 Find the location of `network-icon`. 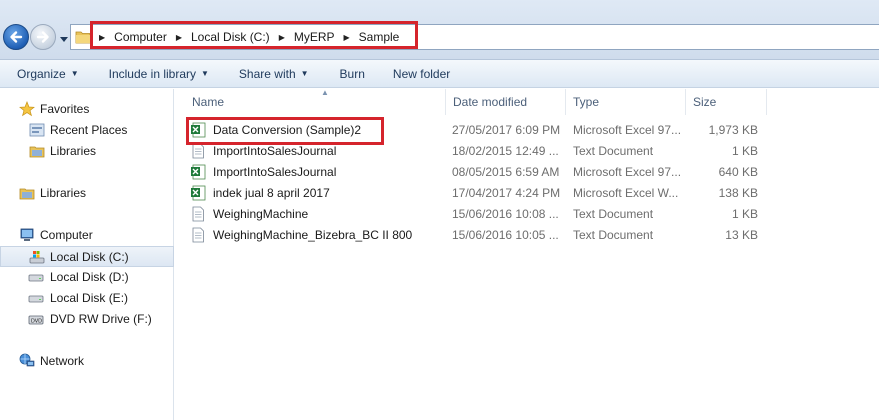

network-icon is located at coordinates (27, 360).